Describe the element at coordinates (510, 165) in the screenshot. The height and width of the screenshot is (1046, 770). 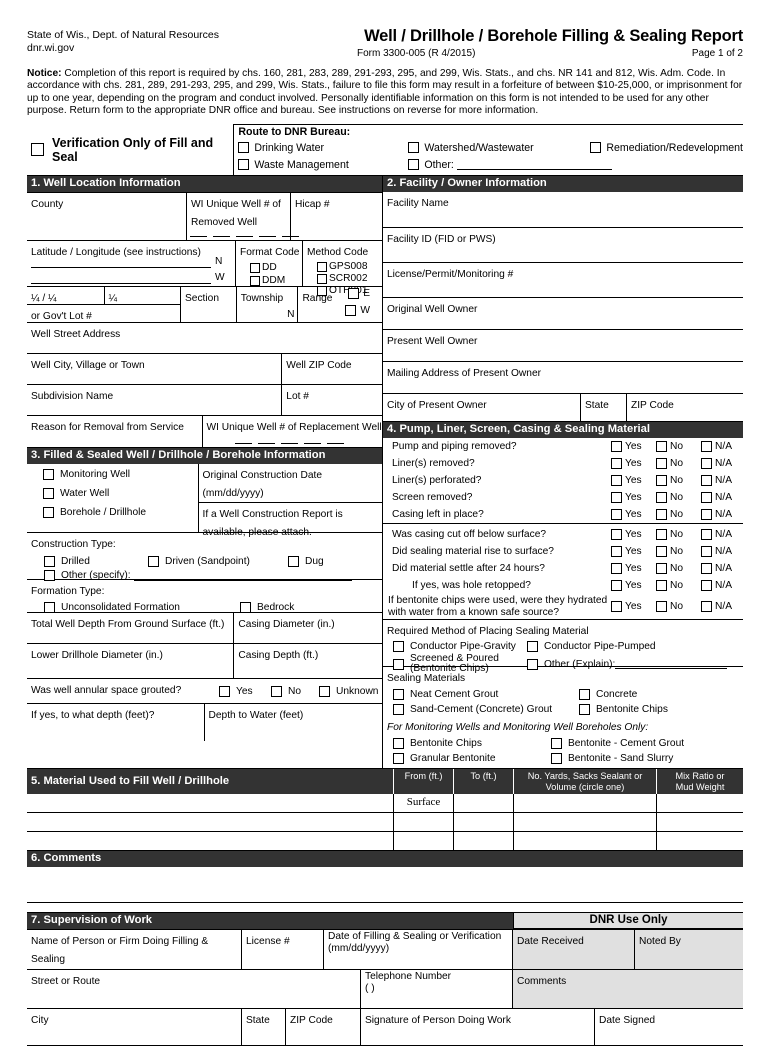
I see `route-option-other: Other:` at that location.